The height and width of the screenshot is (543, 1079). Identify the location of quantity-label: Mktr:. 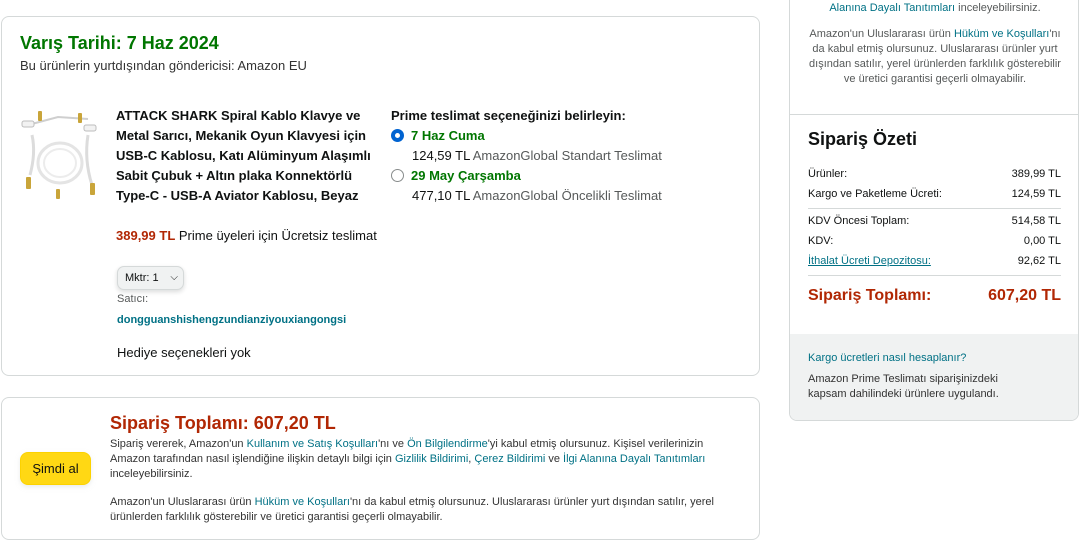
(137, 278).